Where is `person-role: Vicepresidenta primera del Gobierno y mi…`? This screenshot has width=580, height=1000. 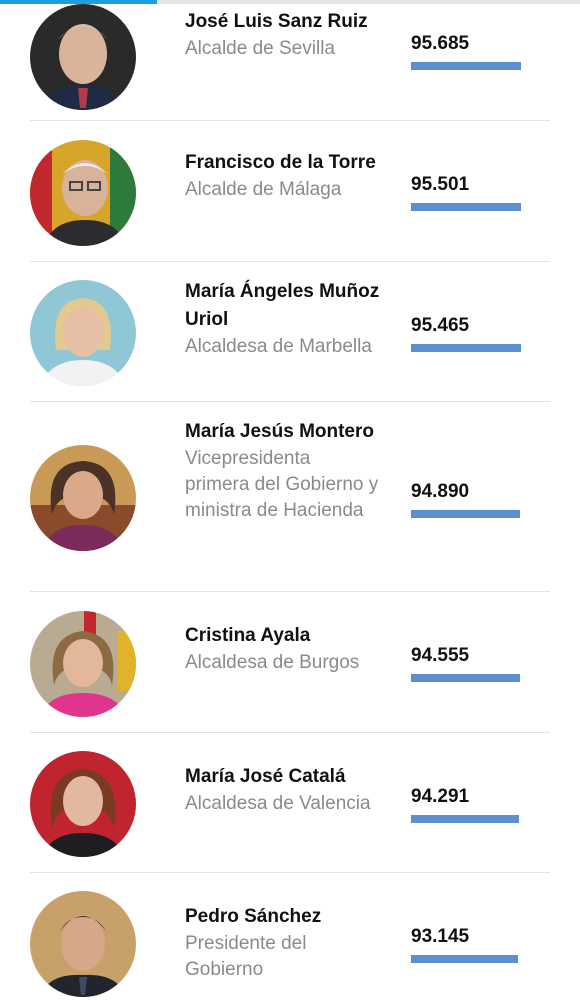
person-role: Vicepresidenta primera del Gobierno y mi… is located at coordinates (282, 484).